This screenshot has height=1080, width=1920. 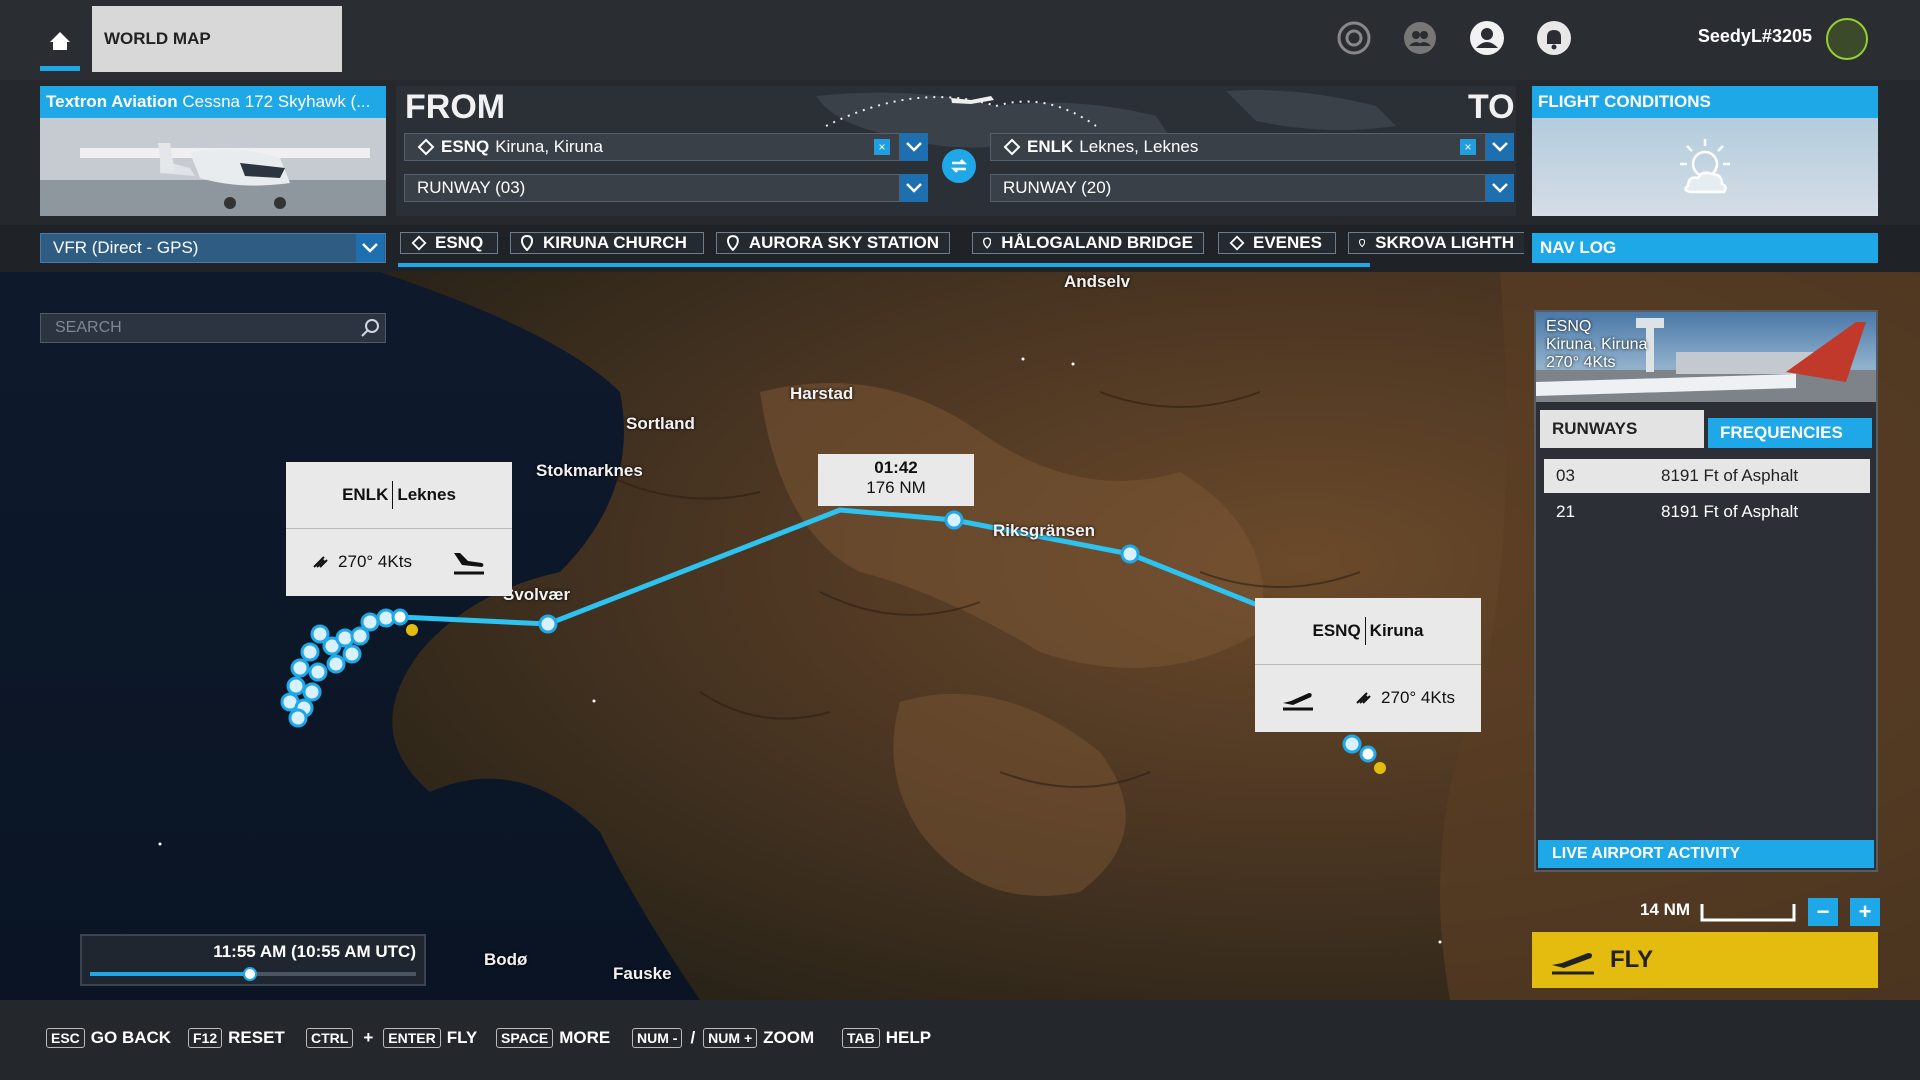 I want to click on airport-marker-icon, so click(x=419, y=243).